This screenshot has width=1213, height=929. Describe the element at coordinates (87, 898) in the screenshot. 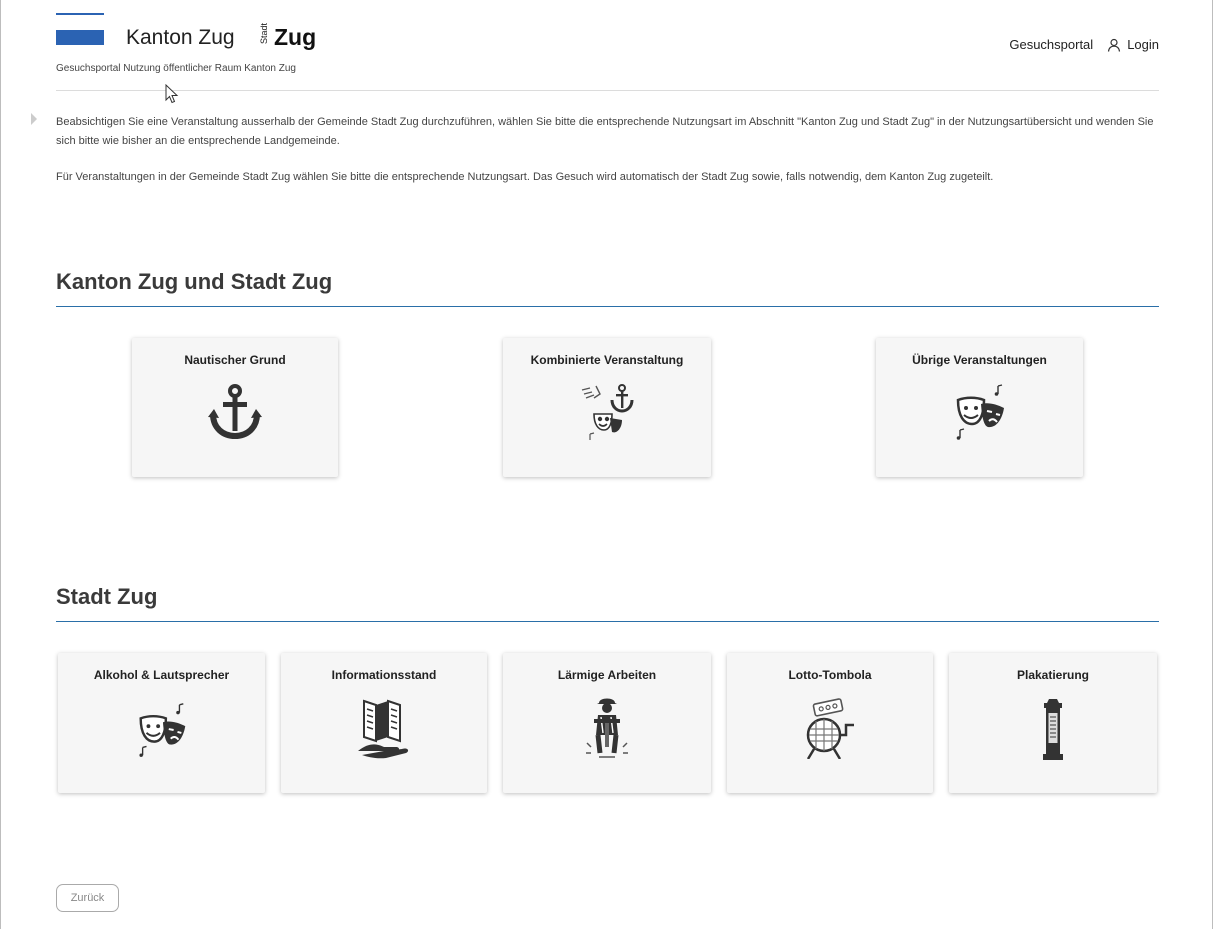

I see `back-button: Zurück` at that location.